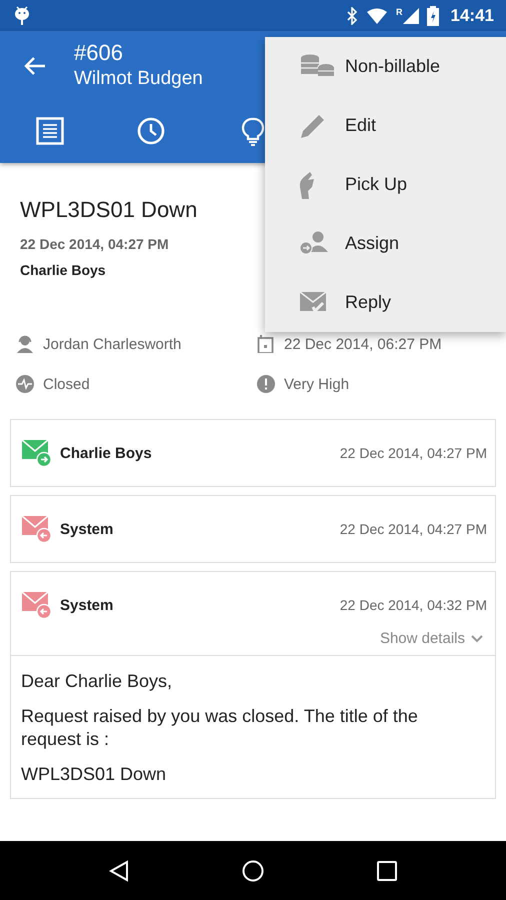  I want to click on property-value: Jordan Charlesworth, so click(112, 344).